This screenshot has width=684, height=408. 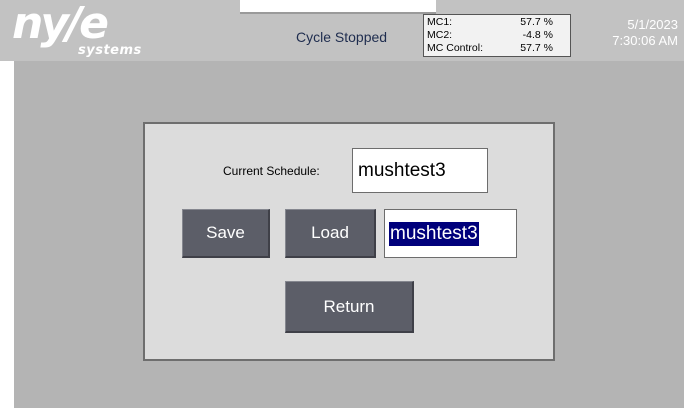 I want to click on mc2-reading: MC2: -4.8 %, so click(x=497, y=35).